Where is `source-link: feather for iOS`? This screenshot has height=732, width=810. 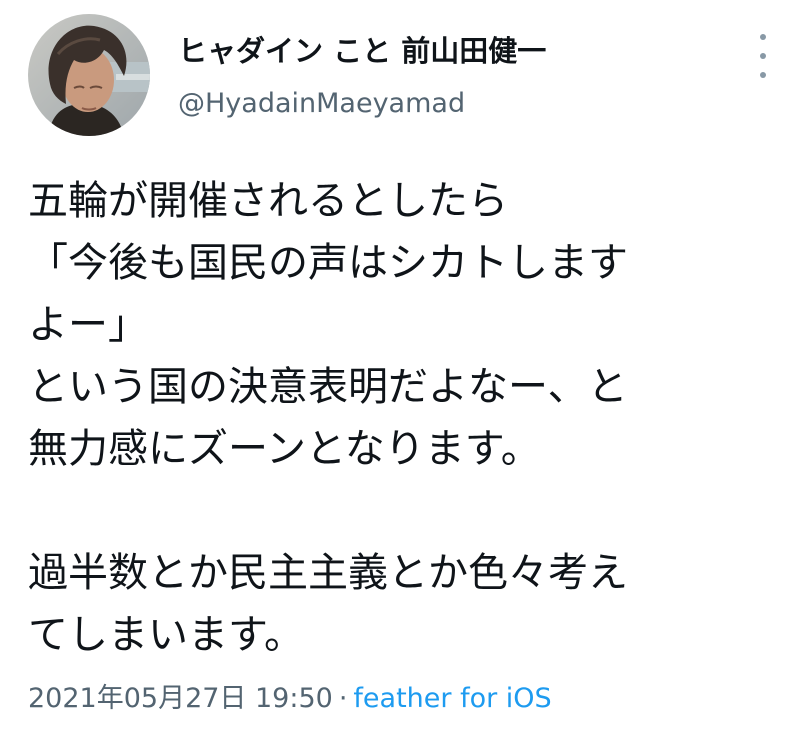
source-link: feather for iOS is located at coordinates (452, 698).